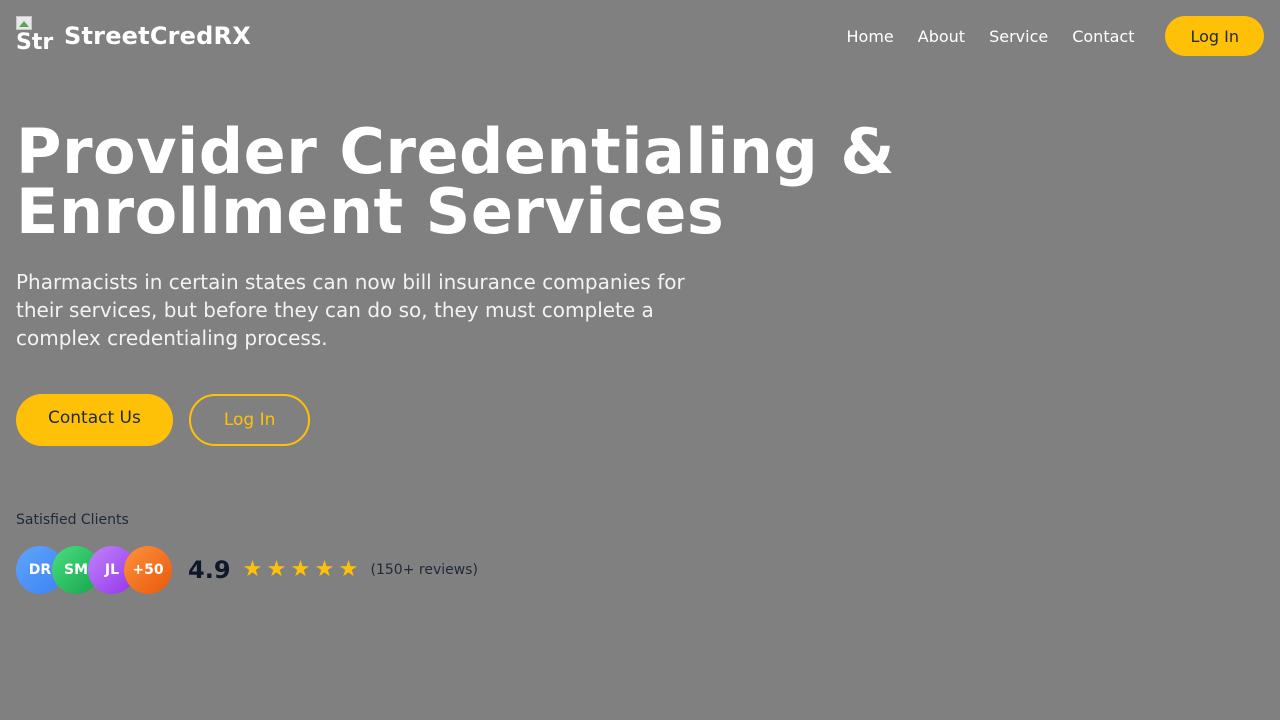 The height and width of the screenshot is (720, 1280). I want to click on hero-title-line2: Enrollment Services, so click(370, 211).